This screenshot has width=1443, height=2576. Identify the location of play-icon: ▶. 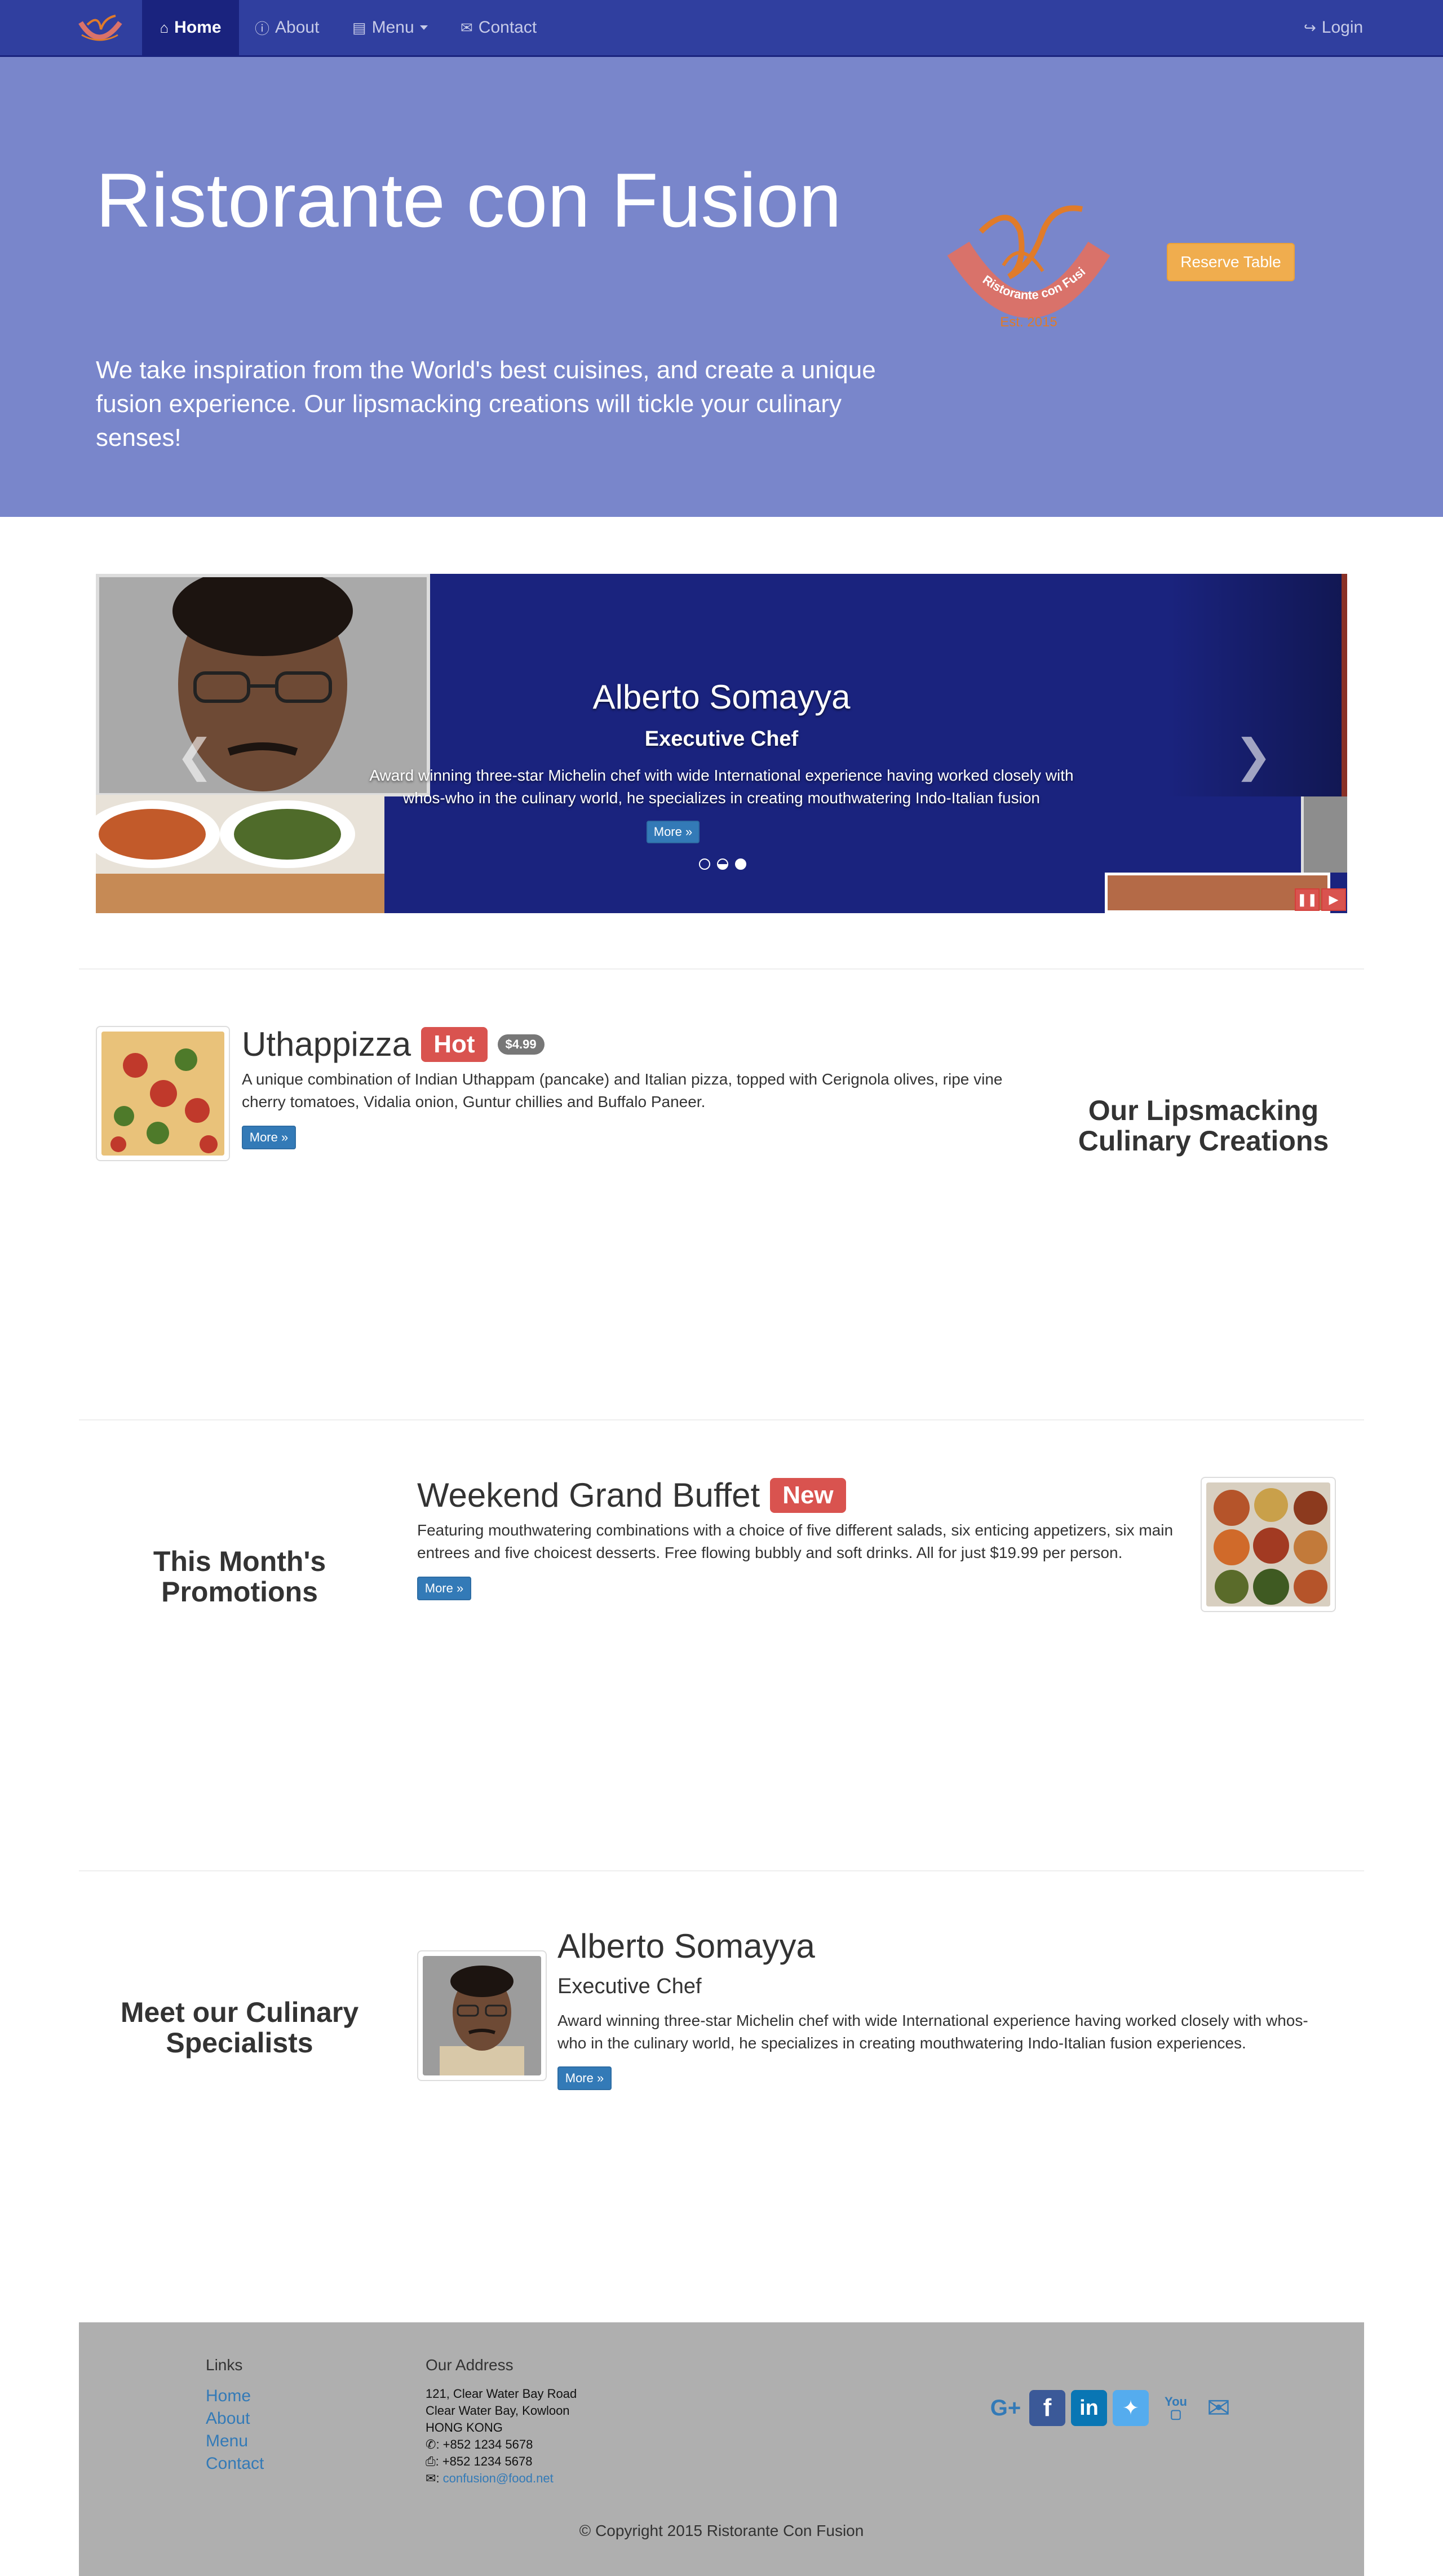
(1333, 899).